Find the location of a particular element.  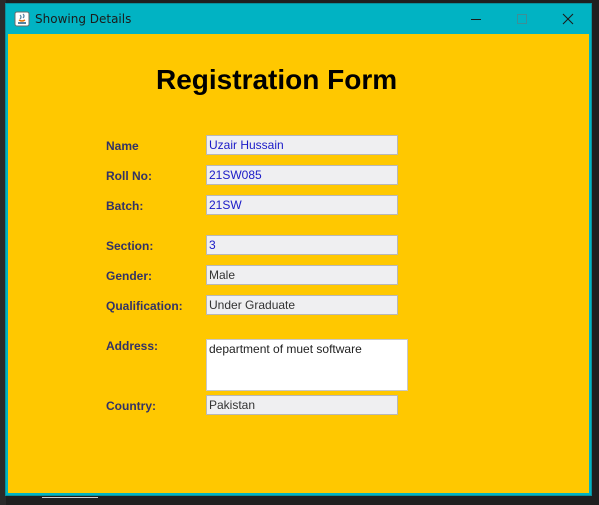

maximize-icon is located at coordinates (522, 19).